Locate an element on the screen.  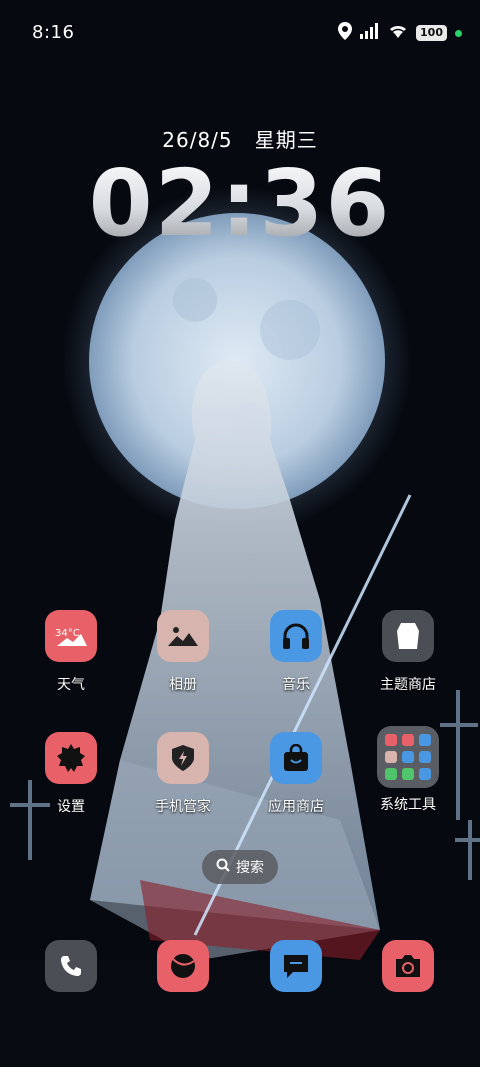
status-bar: 8:16 100 is located at coordinates (240, 35).